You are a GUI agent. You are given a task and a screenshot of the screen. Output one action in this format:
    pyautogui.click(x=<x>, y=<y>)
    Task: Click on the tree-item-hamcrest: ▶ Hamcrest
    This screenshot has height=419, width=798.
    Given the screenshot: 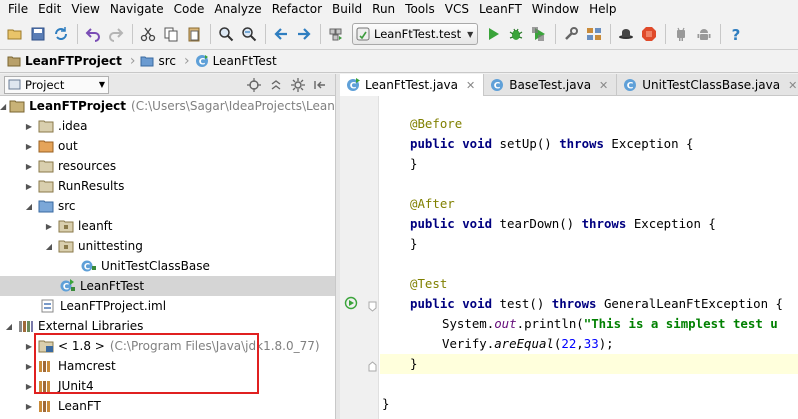 What is the action you would take?
    pyautogui.click(x=167, y=366)
    